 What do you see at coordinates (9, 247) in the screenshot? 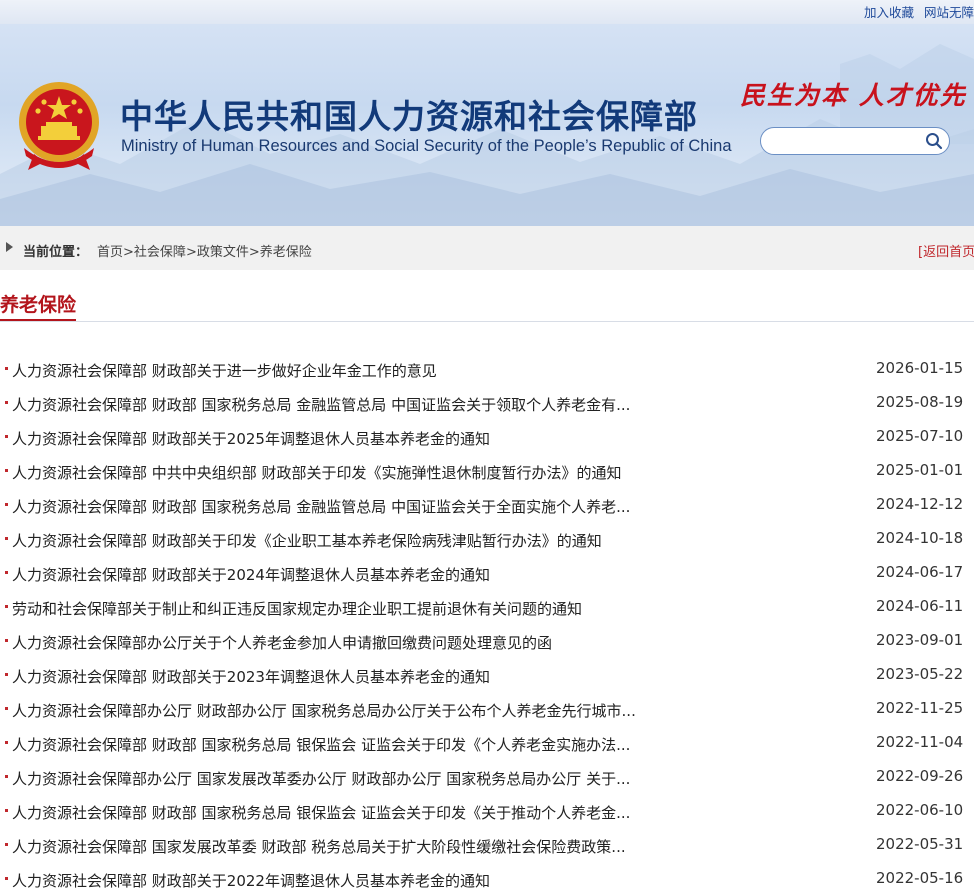
I see `triangle-bullet-icon` at bounding box center [9, 247].